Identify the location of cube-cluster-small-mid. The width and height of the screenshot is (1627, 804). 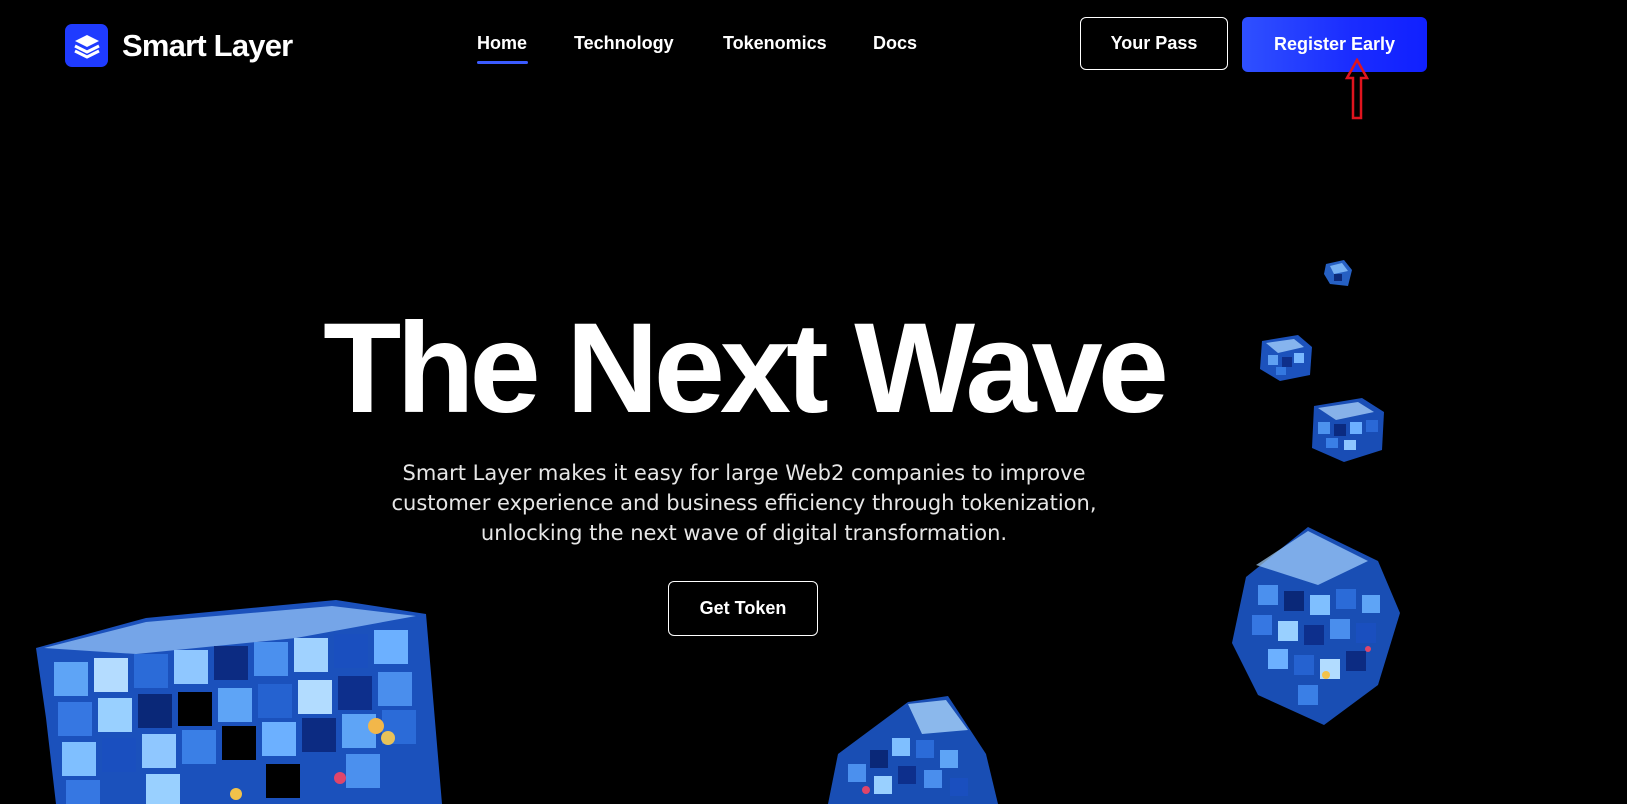
(1286, 358).